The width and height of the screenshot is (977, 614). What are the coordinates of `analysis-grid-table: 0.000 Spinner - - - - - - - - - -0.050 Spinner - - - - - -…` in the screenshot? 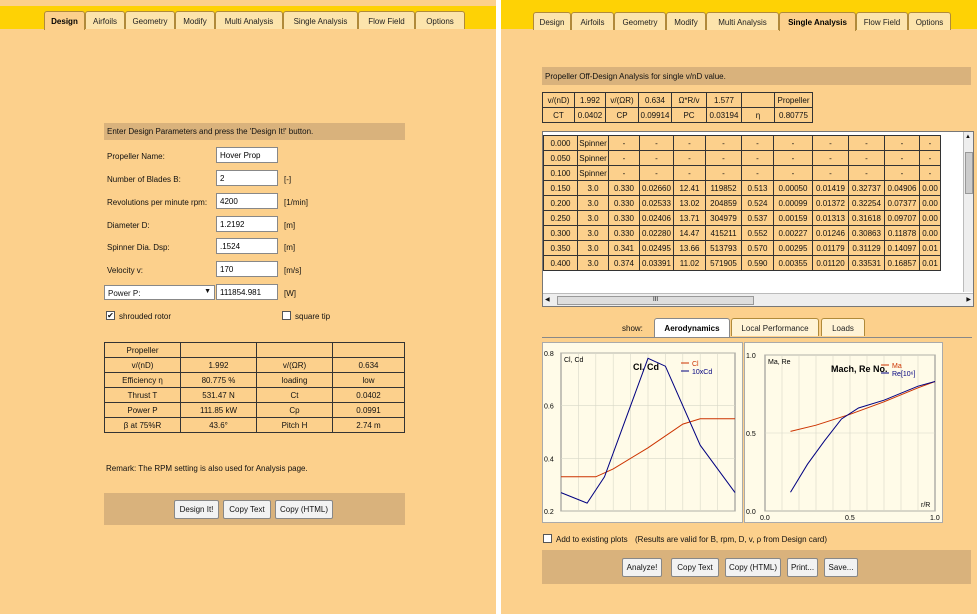 It's located at (742, 203).